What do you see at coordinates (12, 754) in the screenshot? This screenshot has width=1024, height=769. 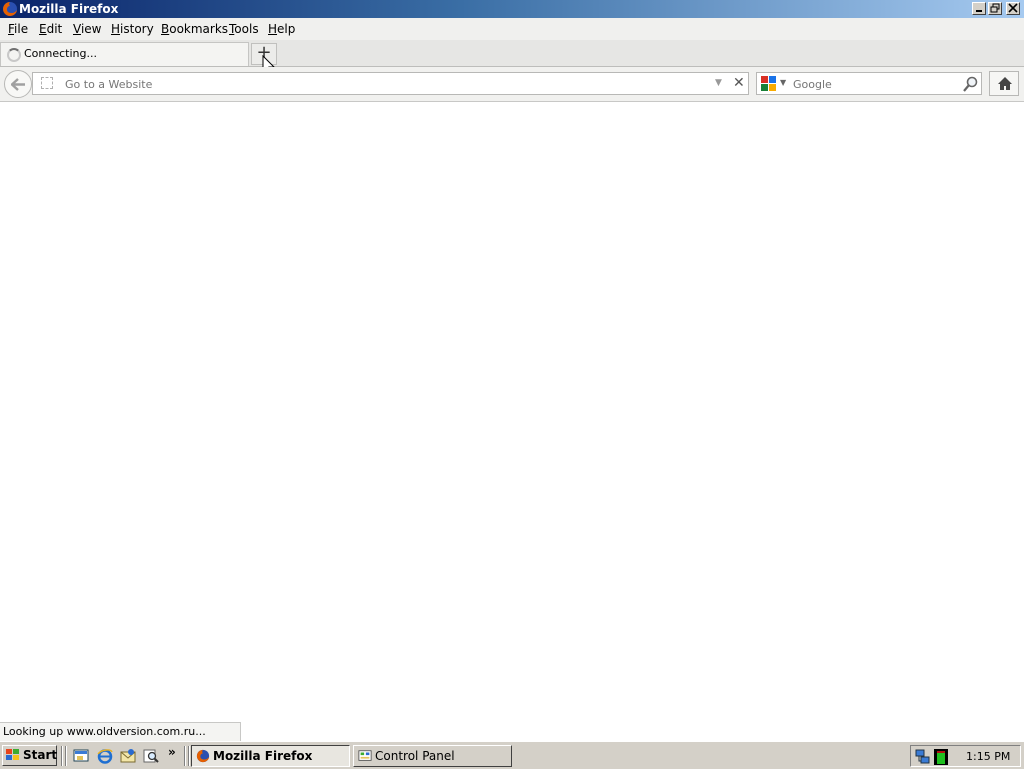 I see `windows-logo-icon` at bounding box center [12, 754].